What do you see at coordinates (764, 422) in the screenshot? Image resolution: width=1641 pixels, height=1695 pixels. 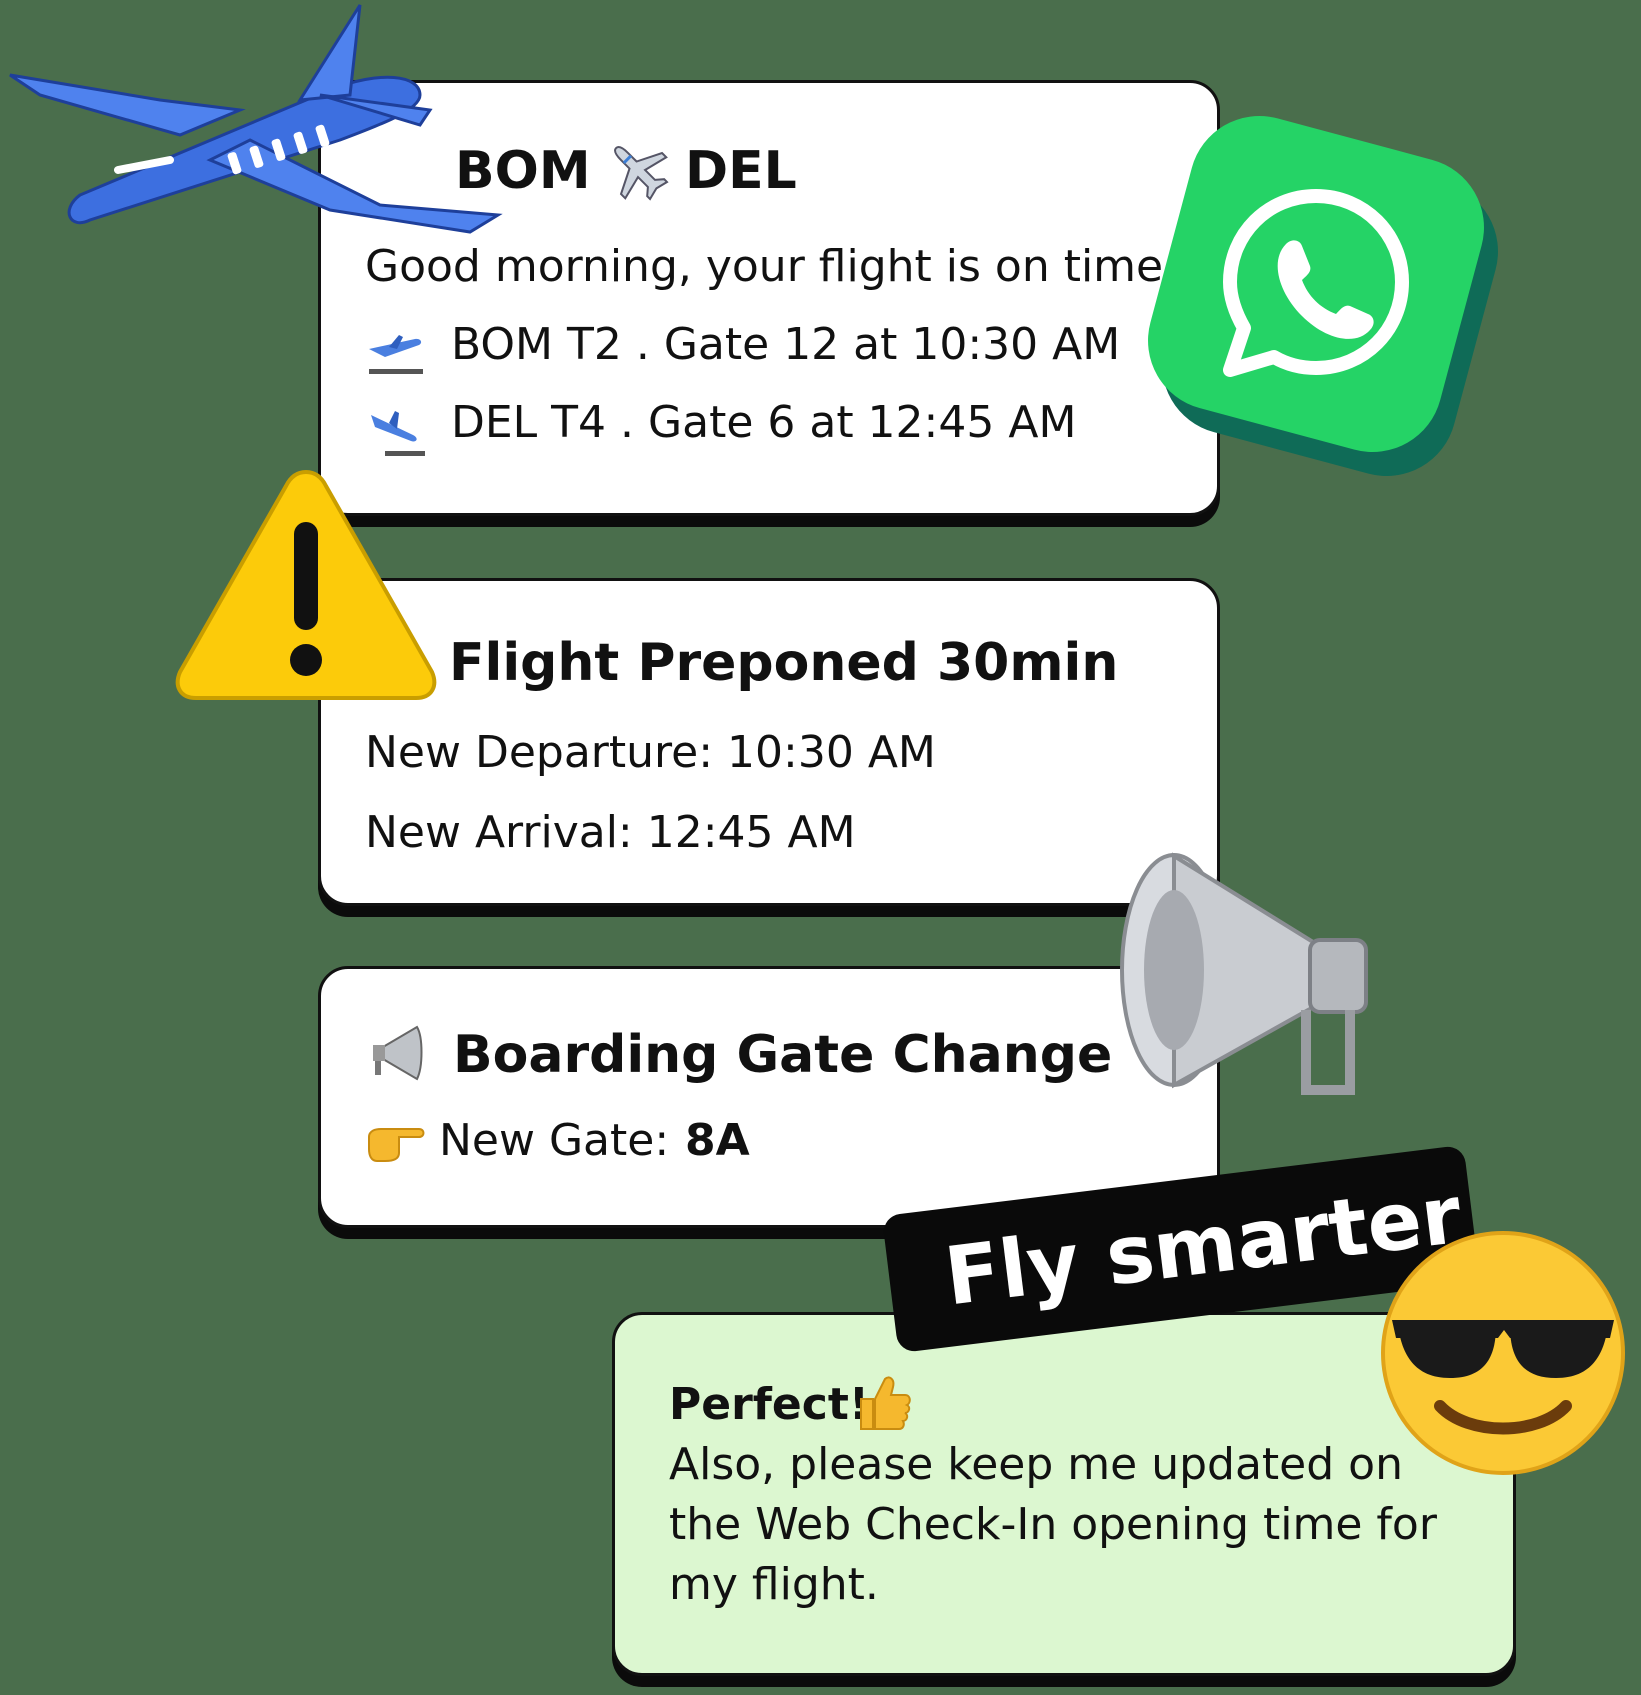 I see `arrival-line: DEL T4 . Gate 6 at 12:45 AM` at bounding box center [764, 422].